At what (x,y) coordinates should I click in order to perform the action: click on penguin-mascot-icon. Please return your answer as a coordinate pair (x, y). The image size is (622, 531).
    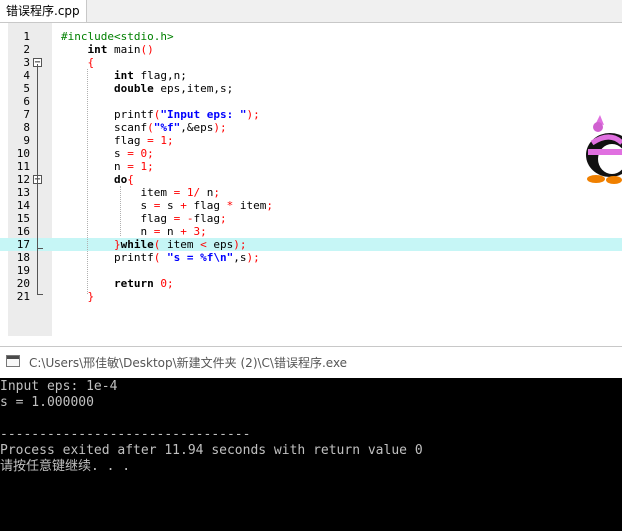
    Looking at the image, I should click on (604, 149).